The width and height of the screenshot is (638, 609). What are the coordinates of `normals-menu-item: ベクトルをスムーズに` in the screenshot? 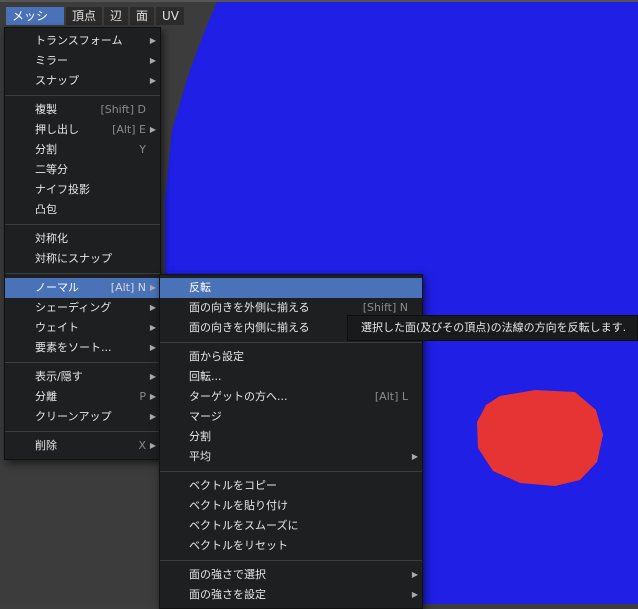 It's located at (291, 526).